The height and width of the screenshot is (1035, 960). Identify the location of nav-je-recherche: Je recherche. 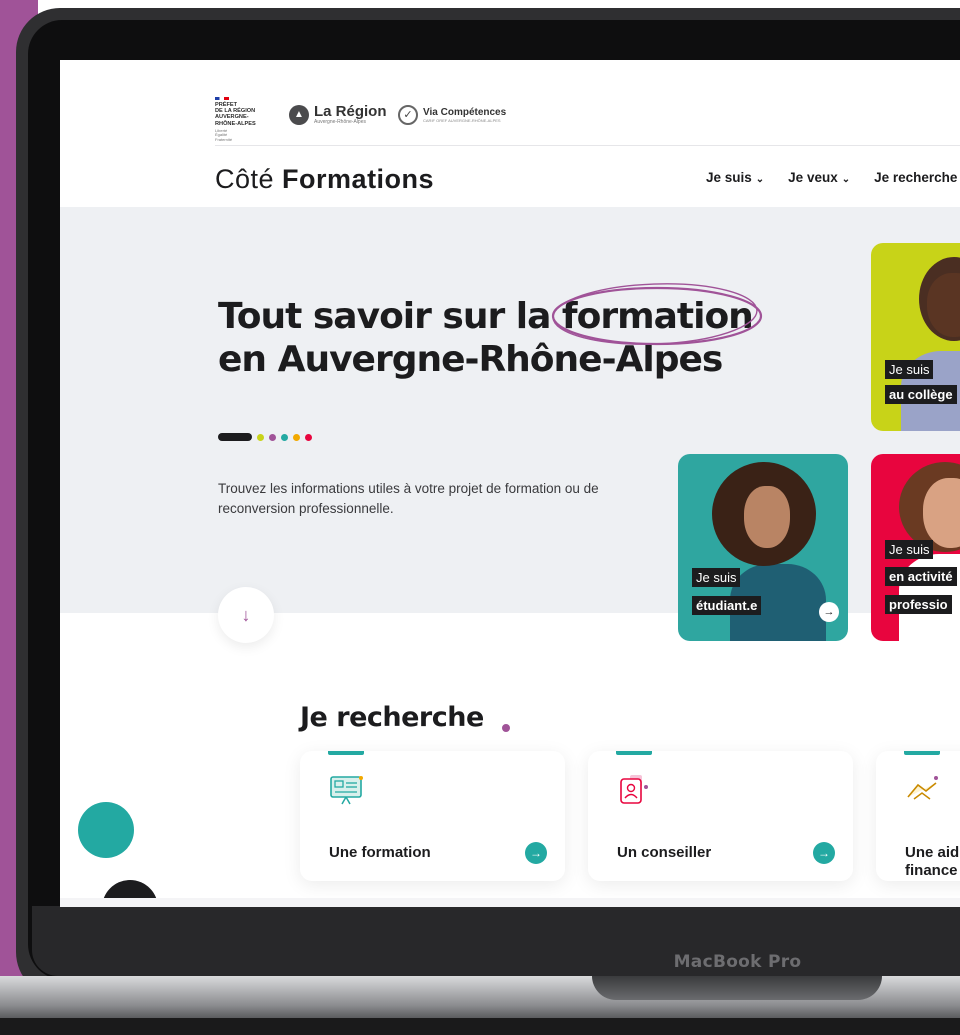
(915, 177).